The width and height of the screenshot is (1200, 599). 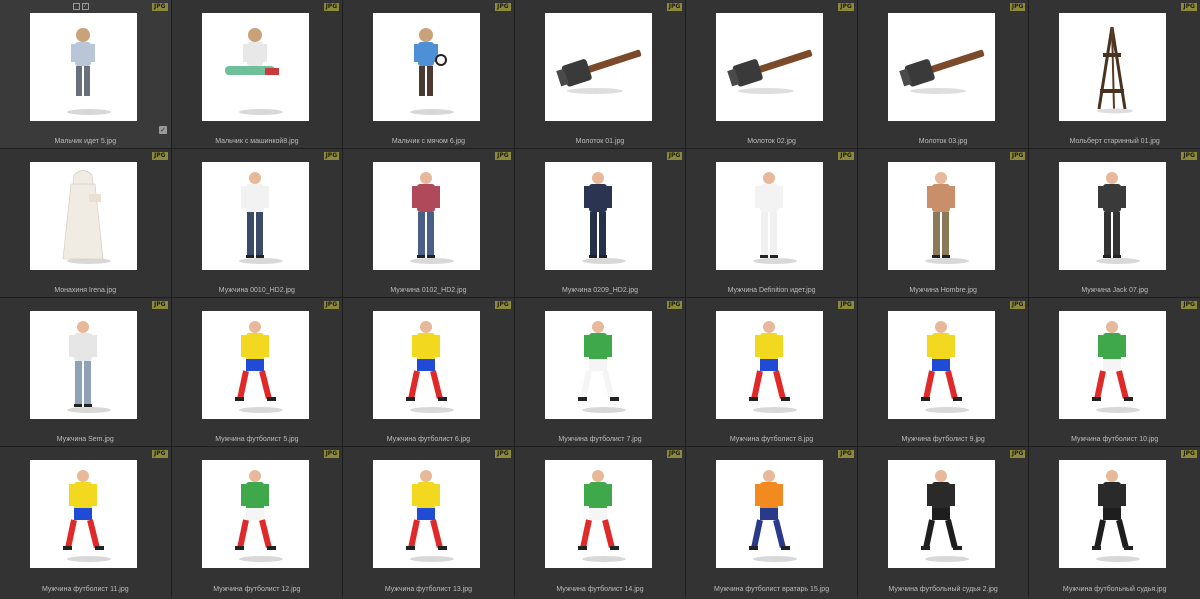 I want to click on thumbnail-item: JPG Мужчина футбольный судья 2.jpg, so click(x=943, y=523).